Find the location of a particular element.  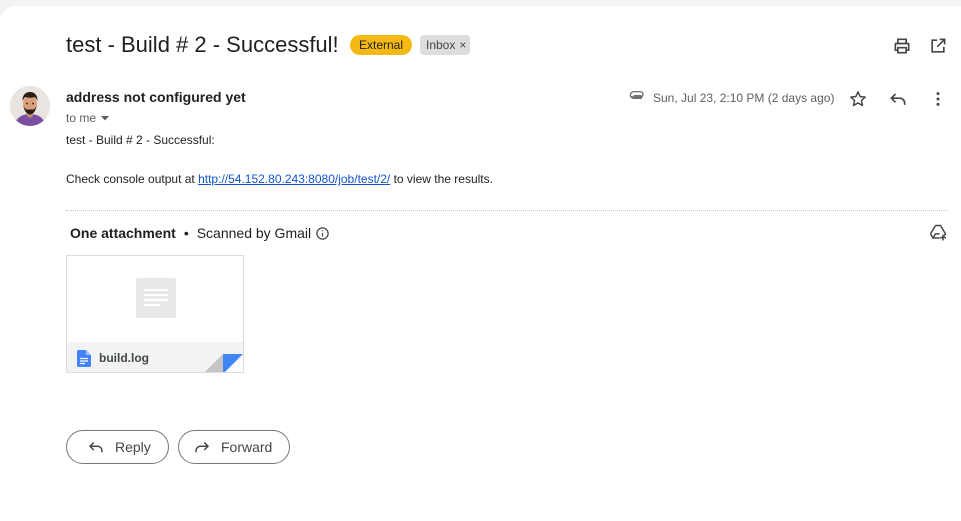

external-label: External is located at coordinates (381, 45).